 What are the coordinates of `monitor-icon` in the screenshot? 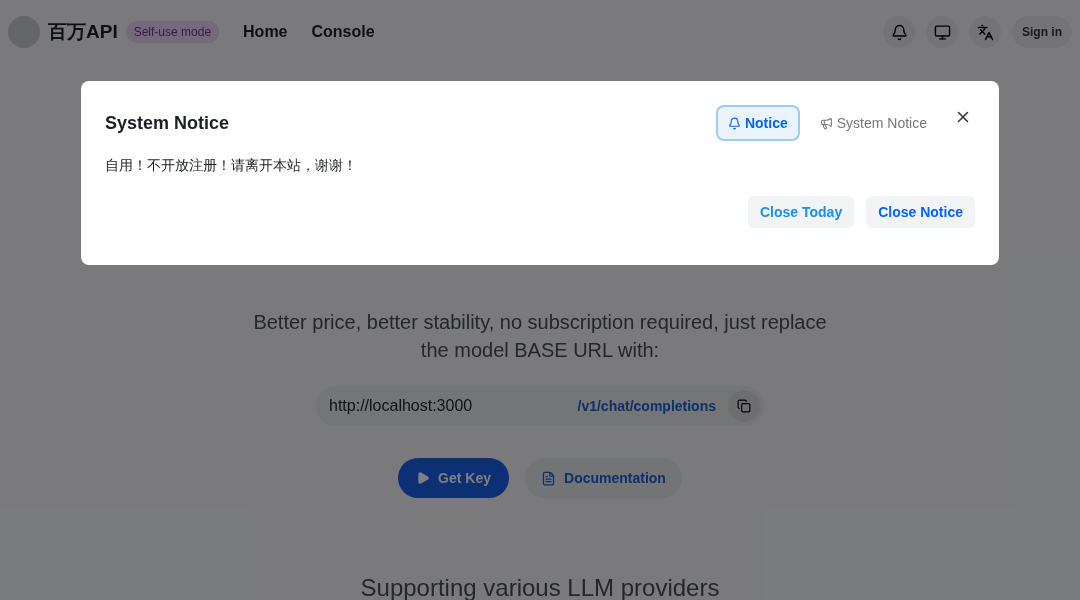 It's located at (942, 32).